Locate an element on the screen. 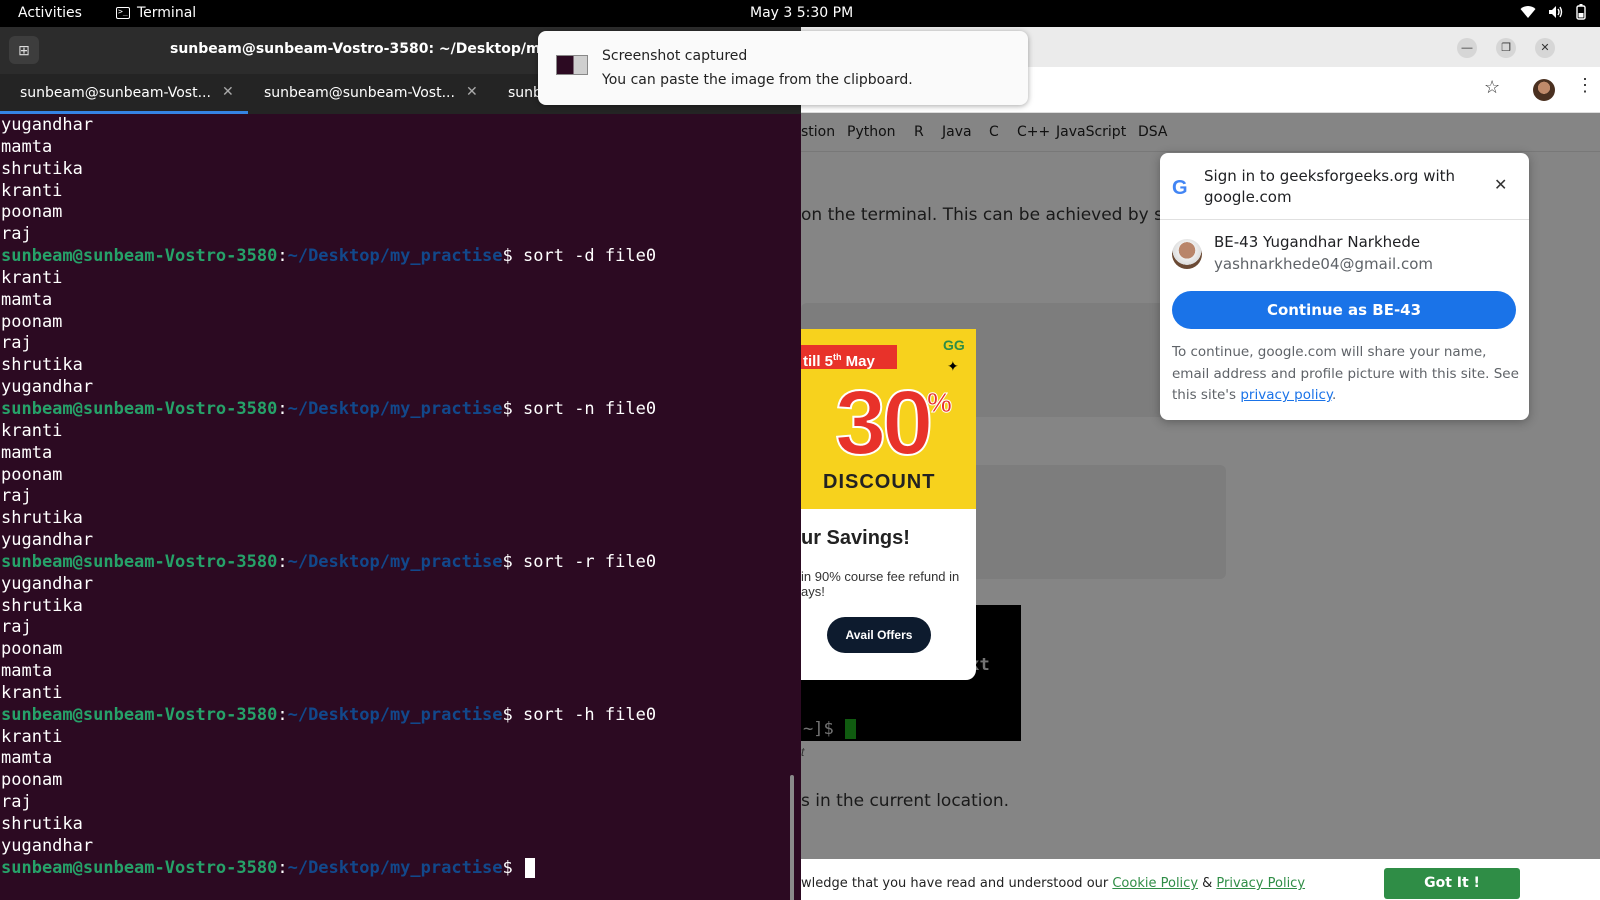 The width and height of the screenshot is (1600, 900). promo-discount-label: DISCOUNT is located at coordinates (879, 482).